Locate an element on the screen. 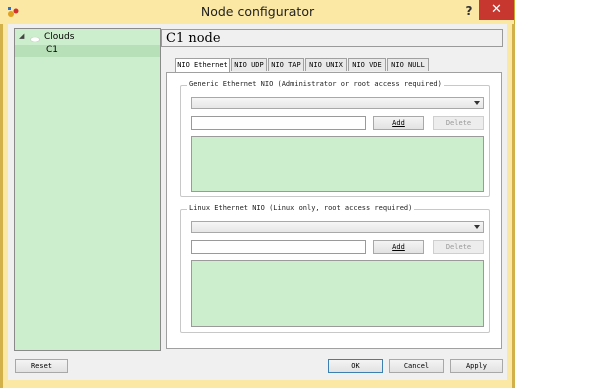  linux-add-button: Add is located at coordinates (398, 247).